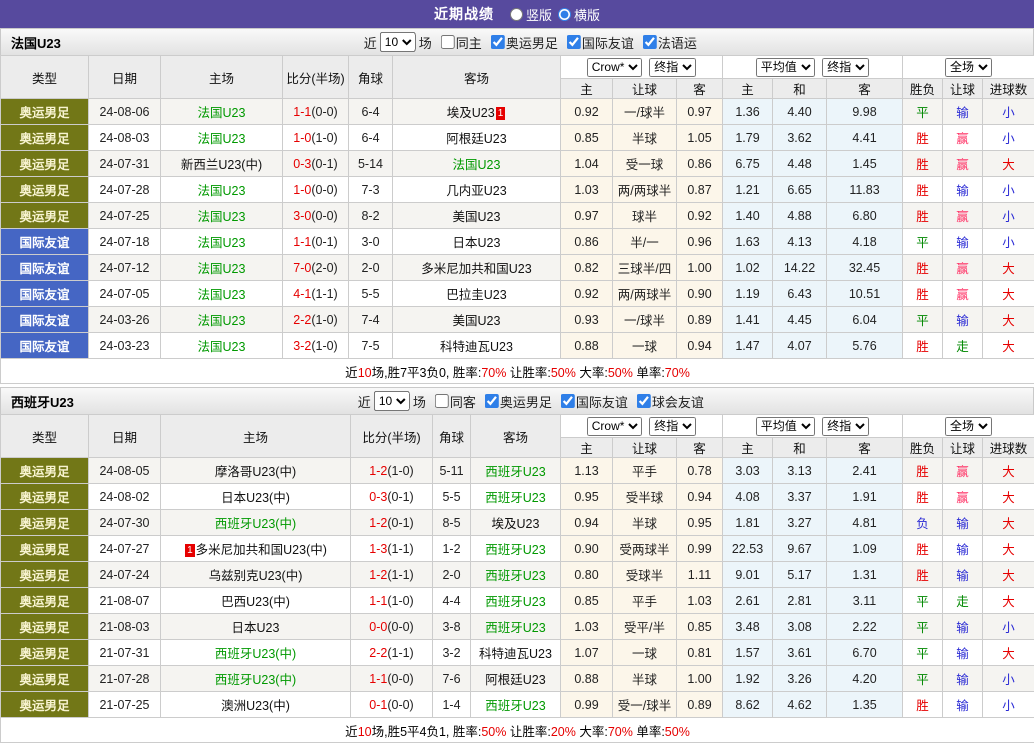 The width and height of the screenshot is (1034, 743). I want to click on away-team-link: 几内亚U23, so click(476, 191).